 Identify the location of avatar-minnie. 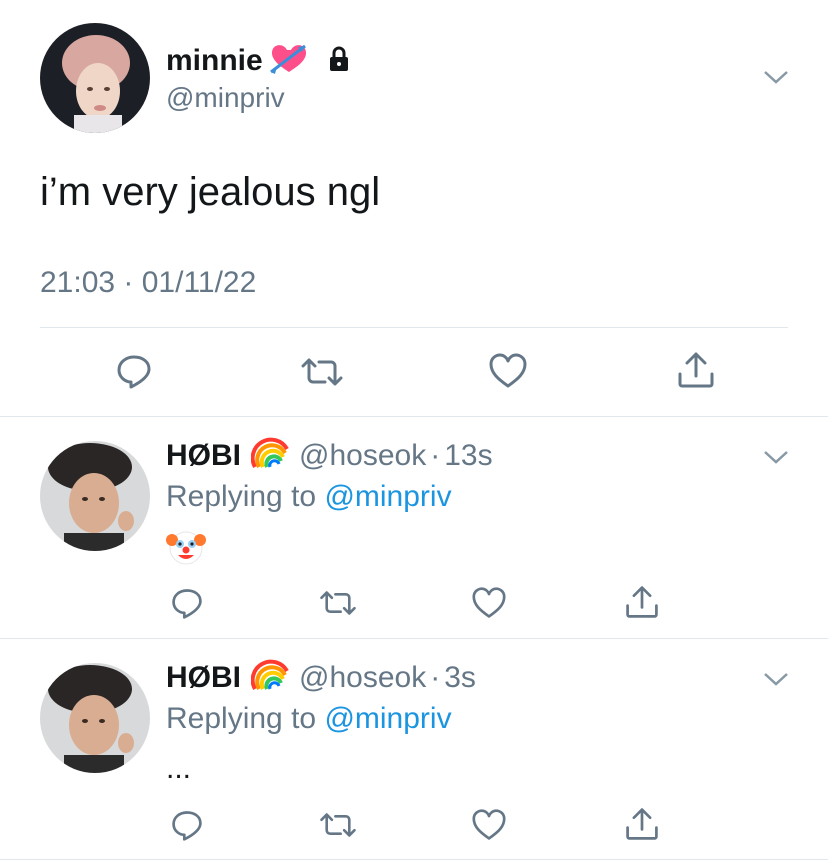
(95, 78).